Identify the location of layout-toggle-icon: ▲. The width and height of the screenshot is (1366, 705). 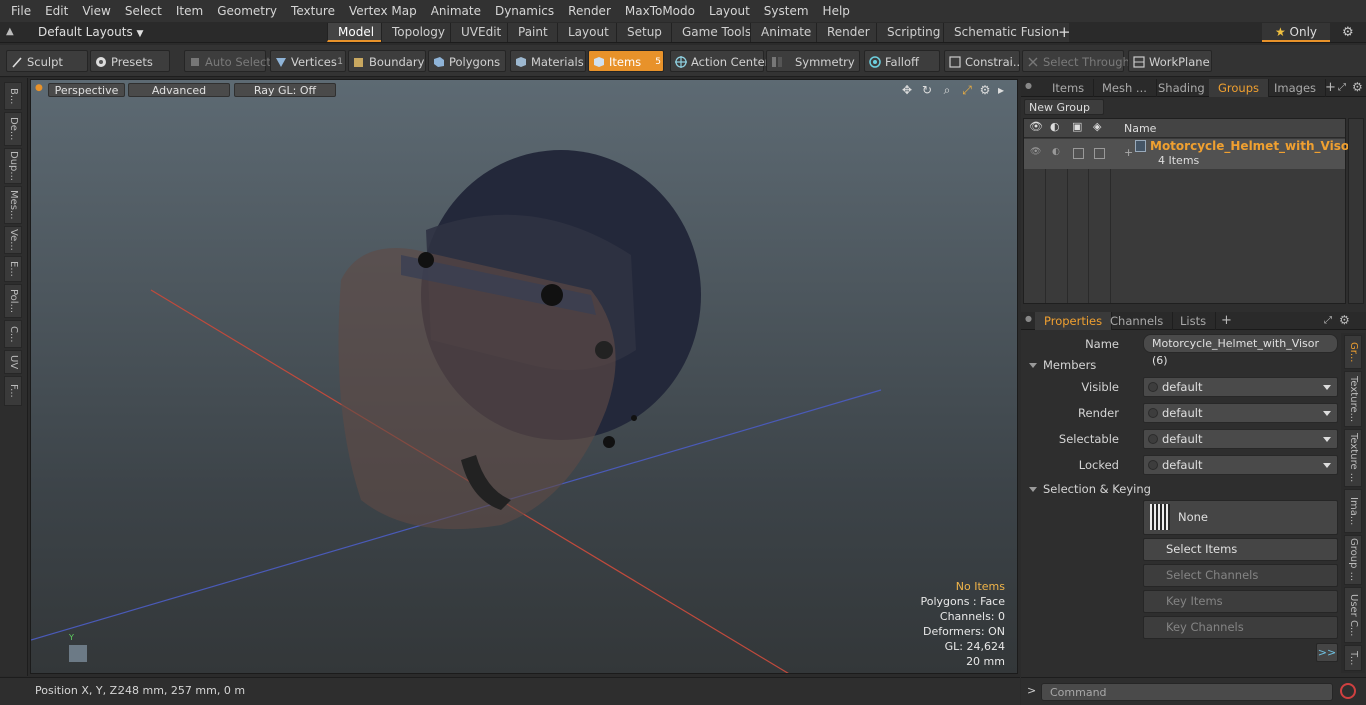
(12, 32).